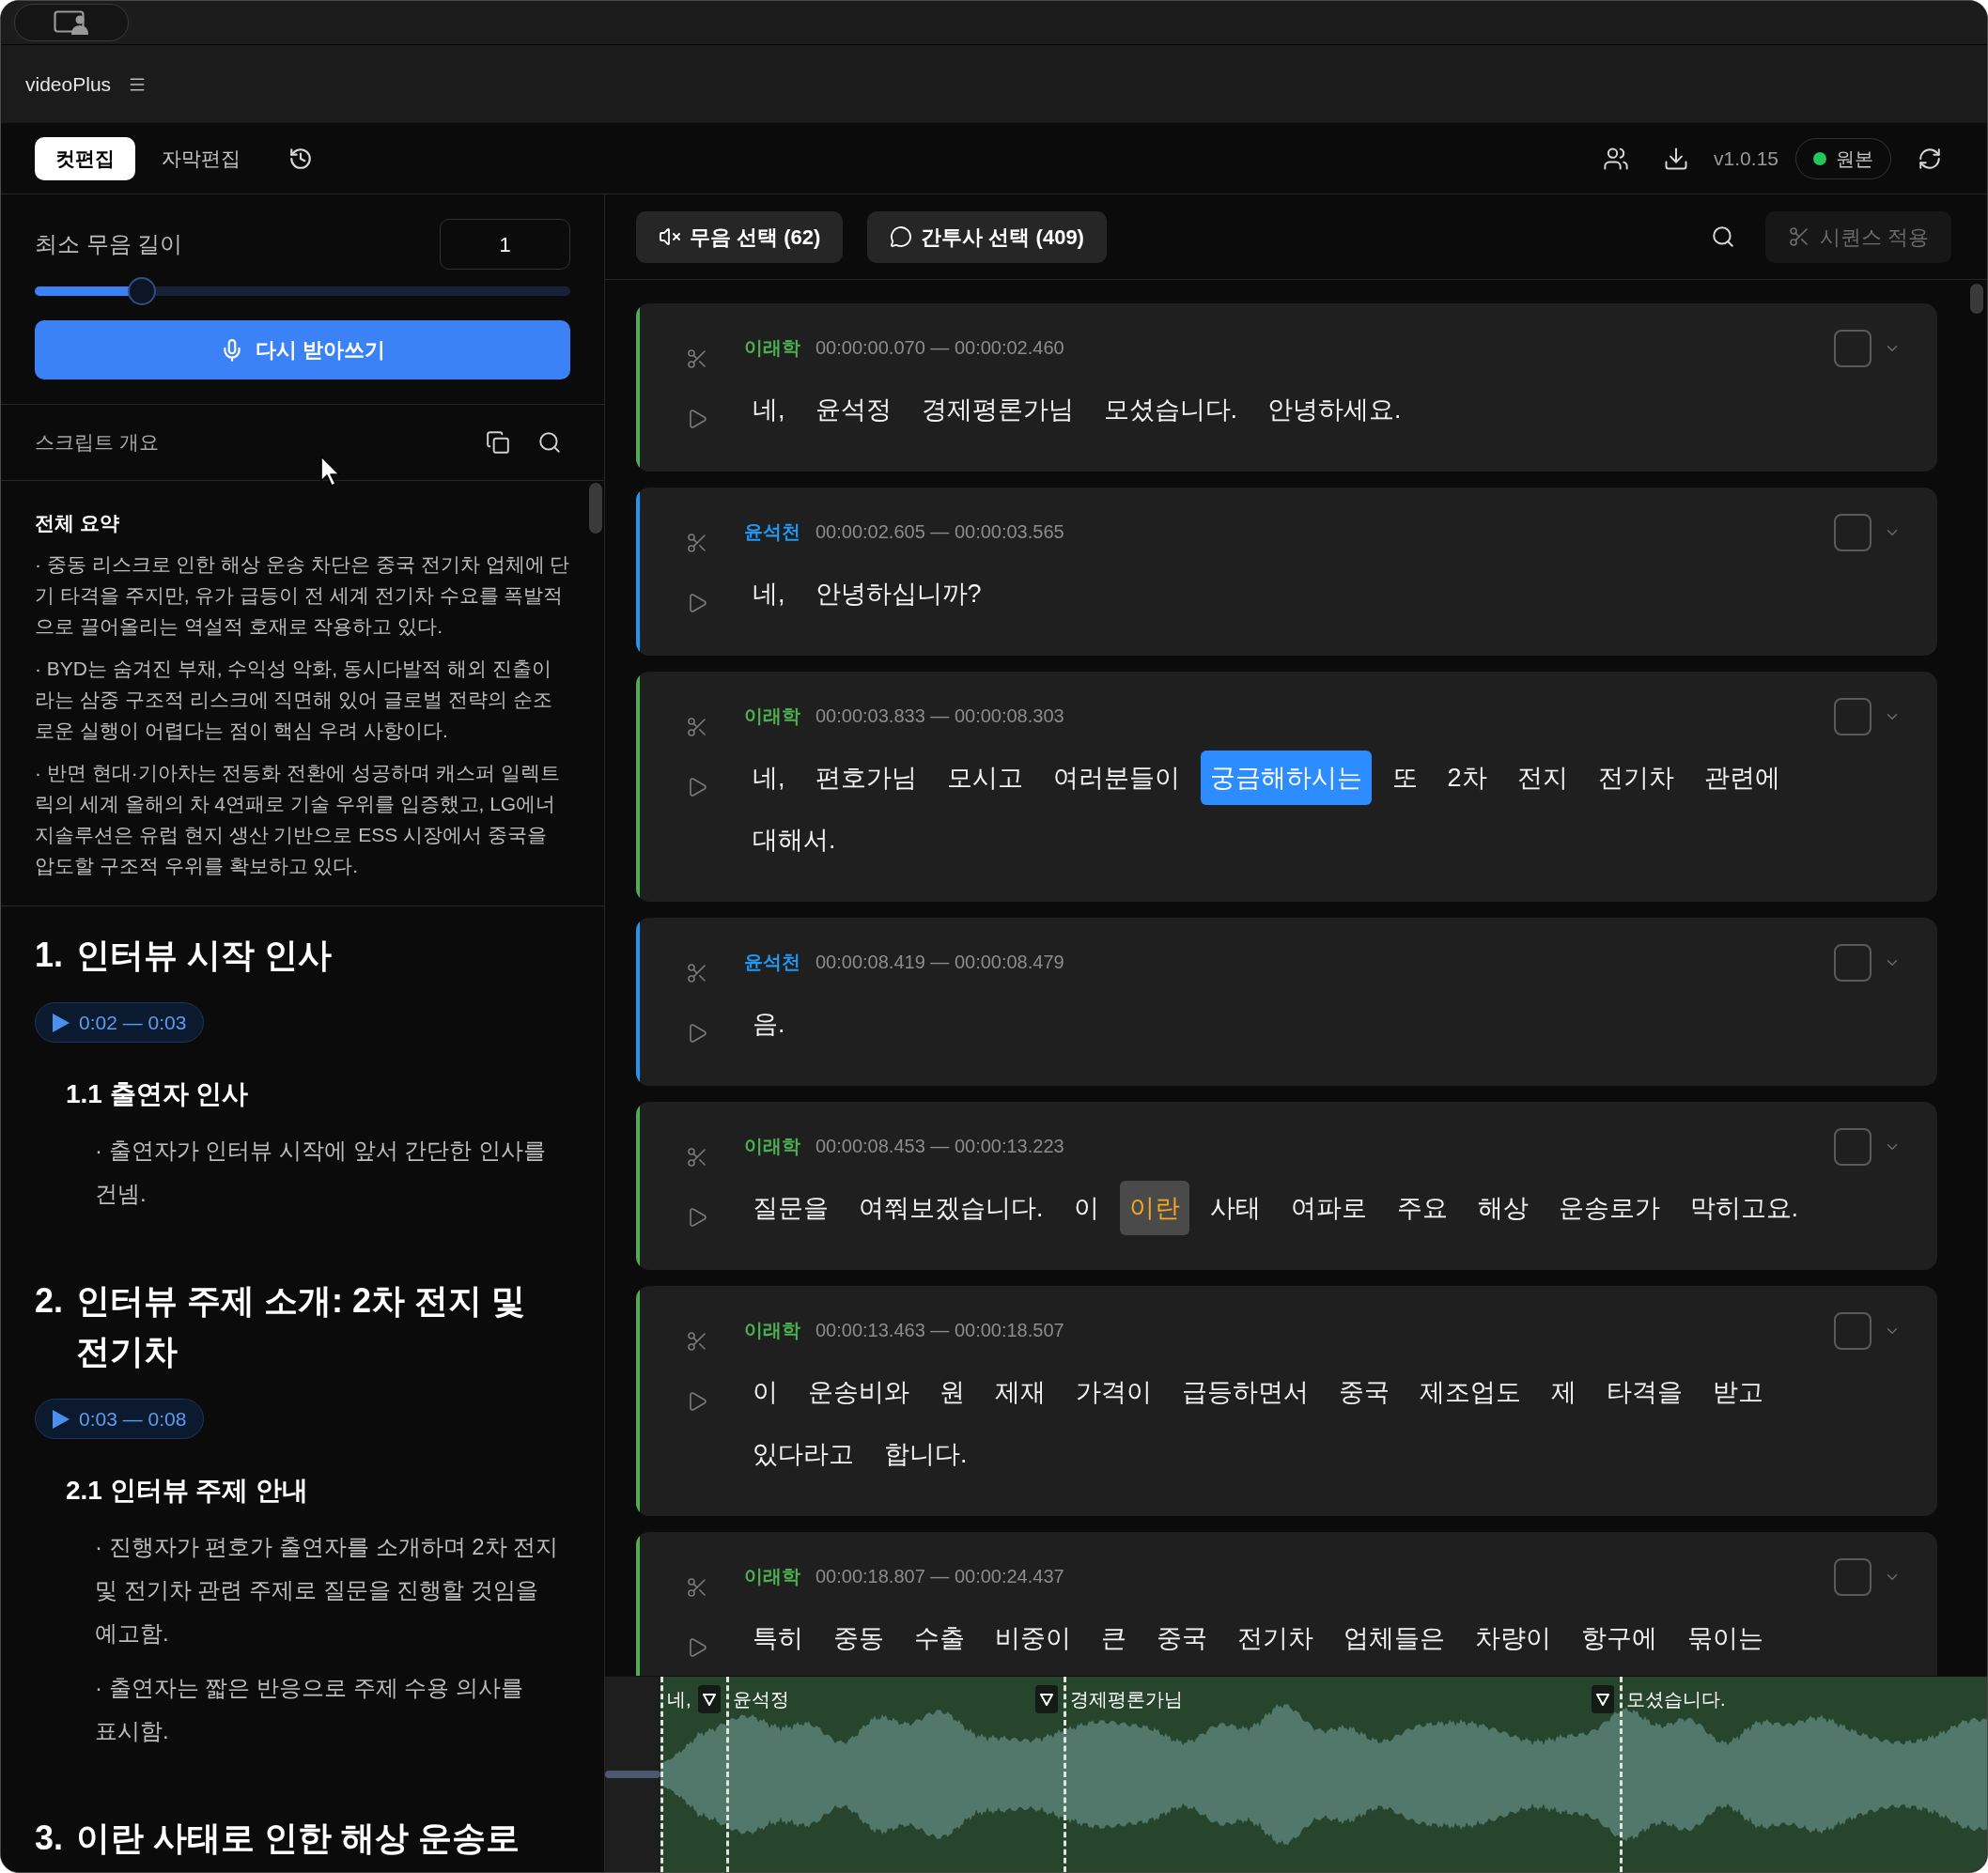 The image size is (1988, 1873). I want to click on min-silence-field: 1, so click(505, 244).